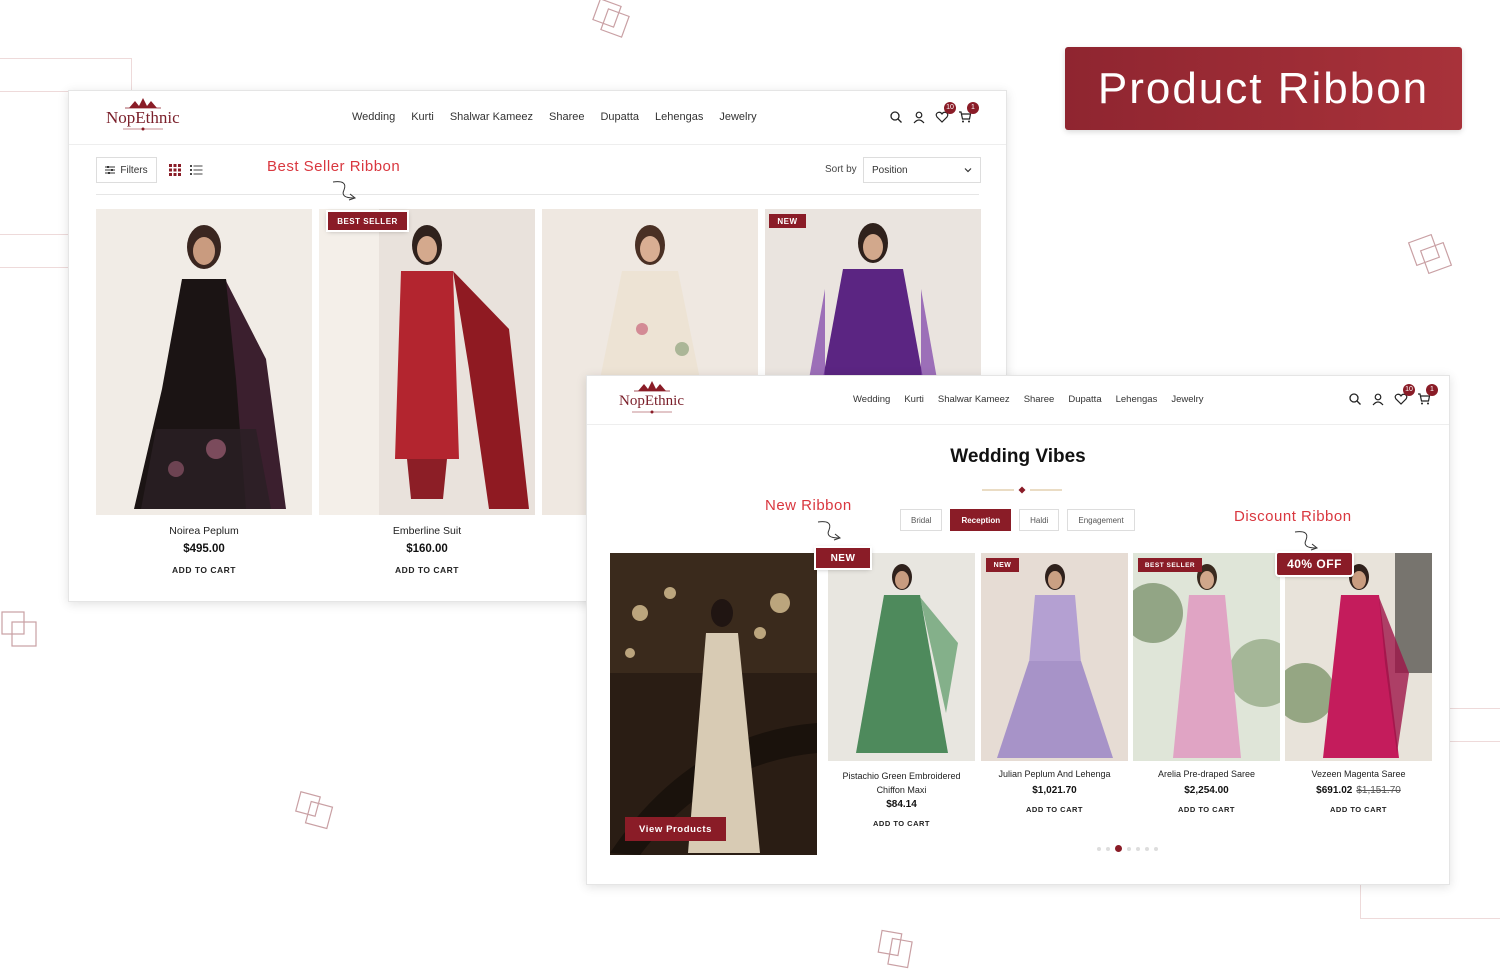 Image resolution: width=1500 pixels, height=969 pixels. Describe the element at coordinates (175, 170) in the screenshot. I see `grid-view-icon` at that location.